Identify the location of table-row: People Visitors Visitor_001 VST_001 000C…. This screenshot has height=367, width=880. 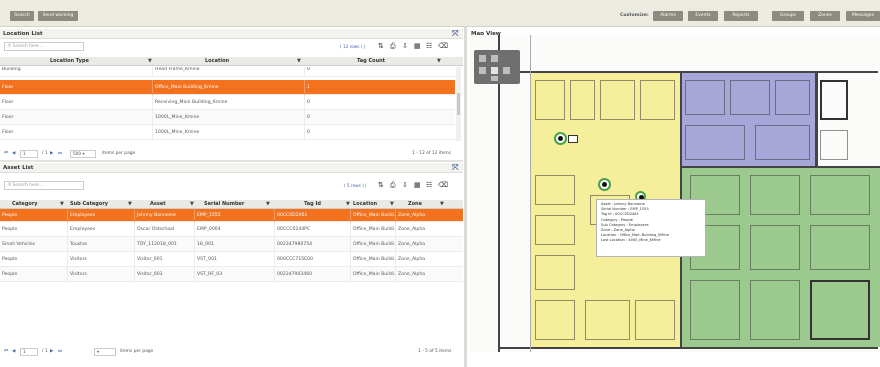
(231, 259).